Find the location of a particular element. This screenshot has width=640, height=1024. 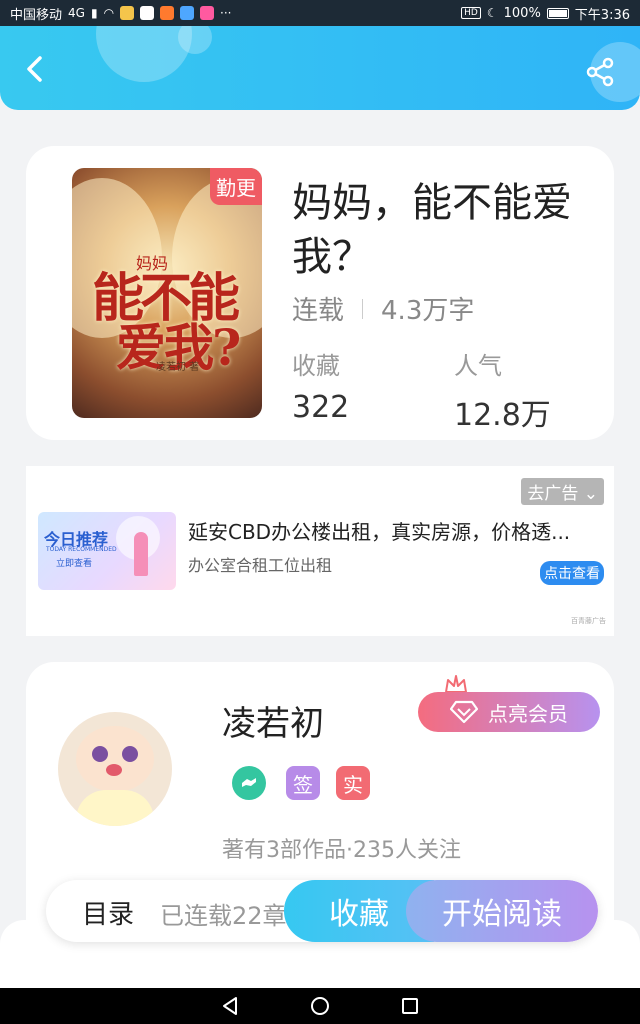

bottom-action-bar: 目录 已连载22章 收藏 开始阅读 is located at coordinates (322, 911).